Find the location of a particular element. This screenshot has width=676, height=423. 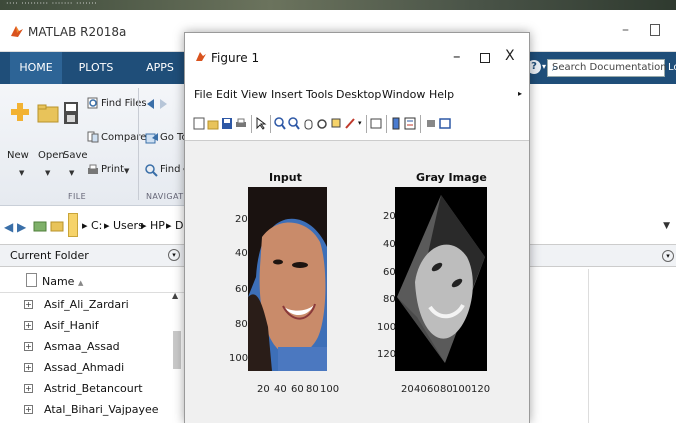

print-dropdown-icon: ▼ is located at coordinates (126, 171).